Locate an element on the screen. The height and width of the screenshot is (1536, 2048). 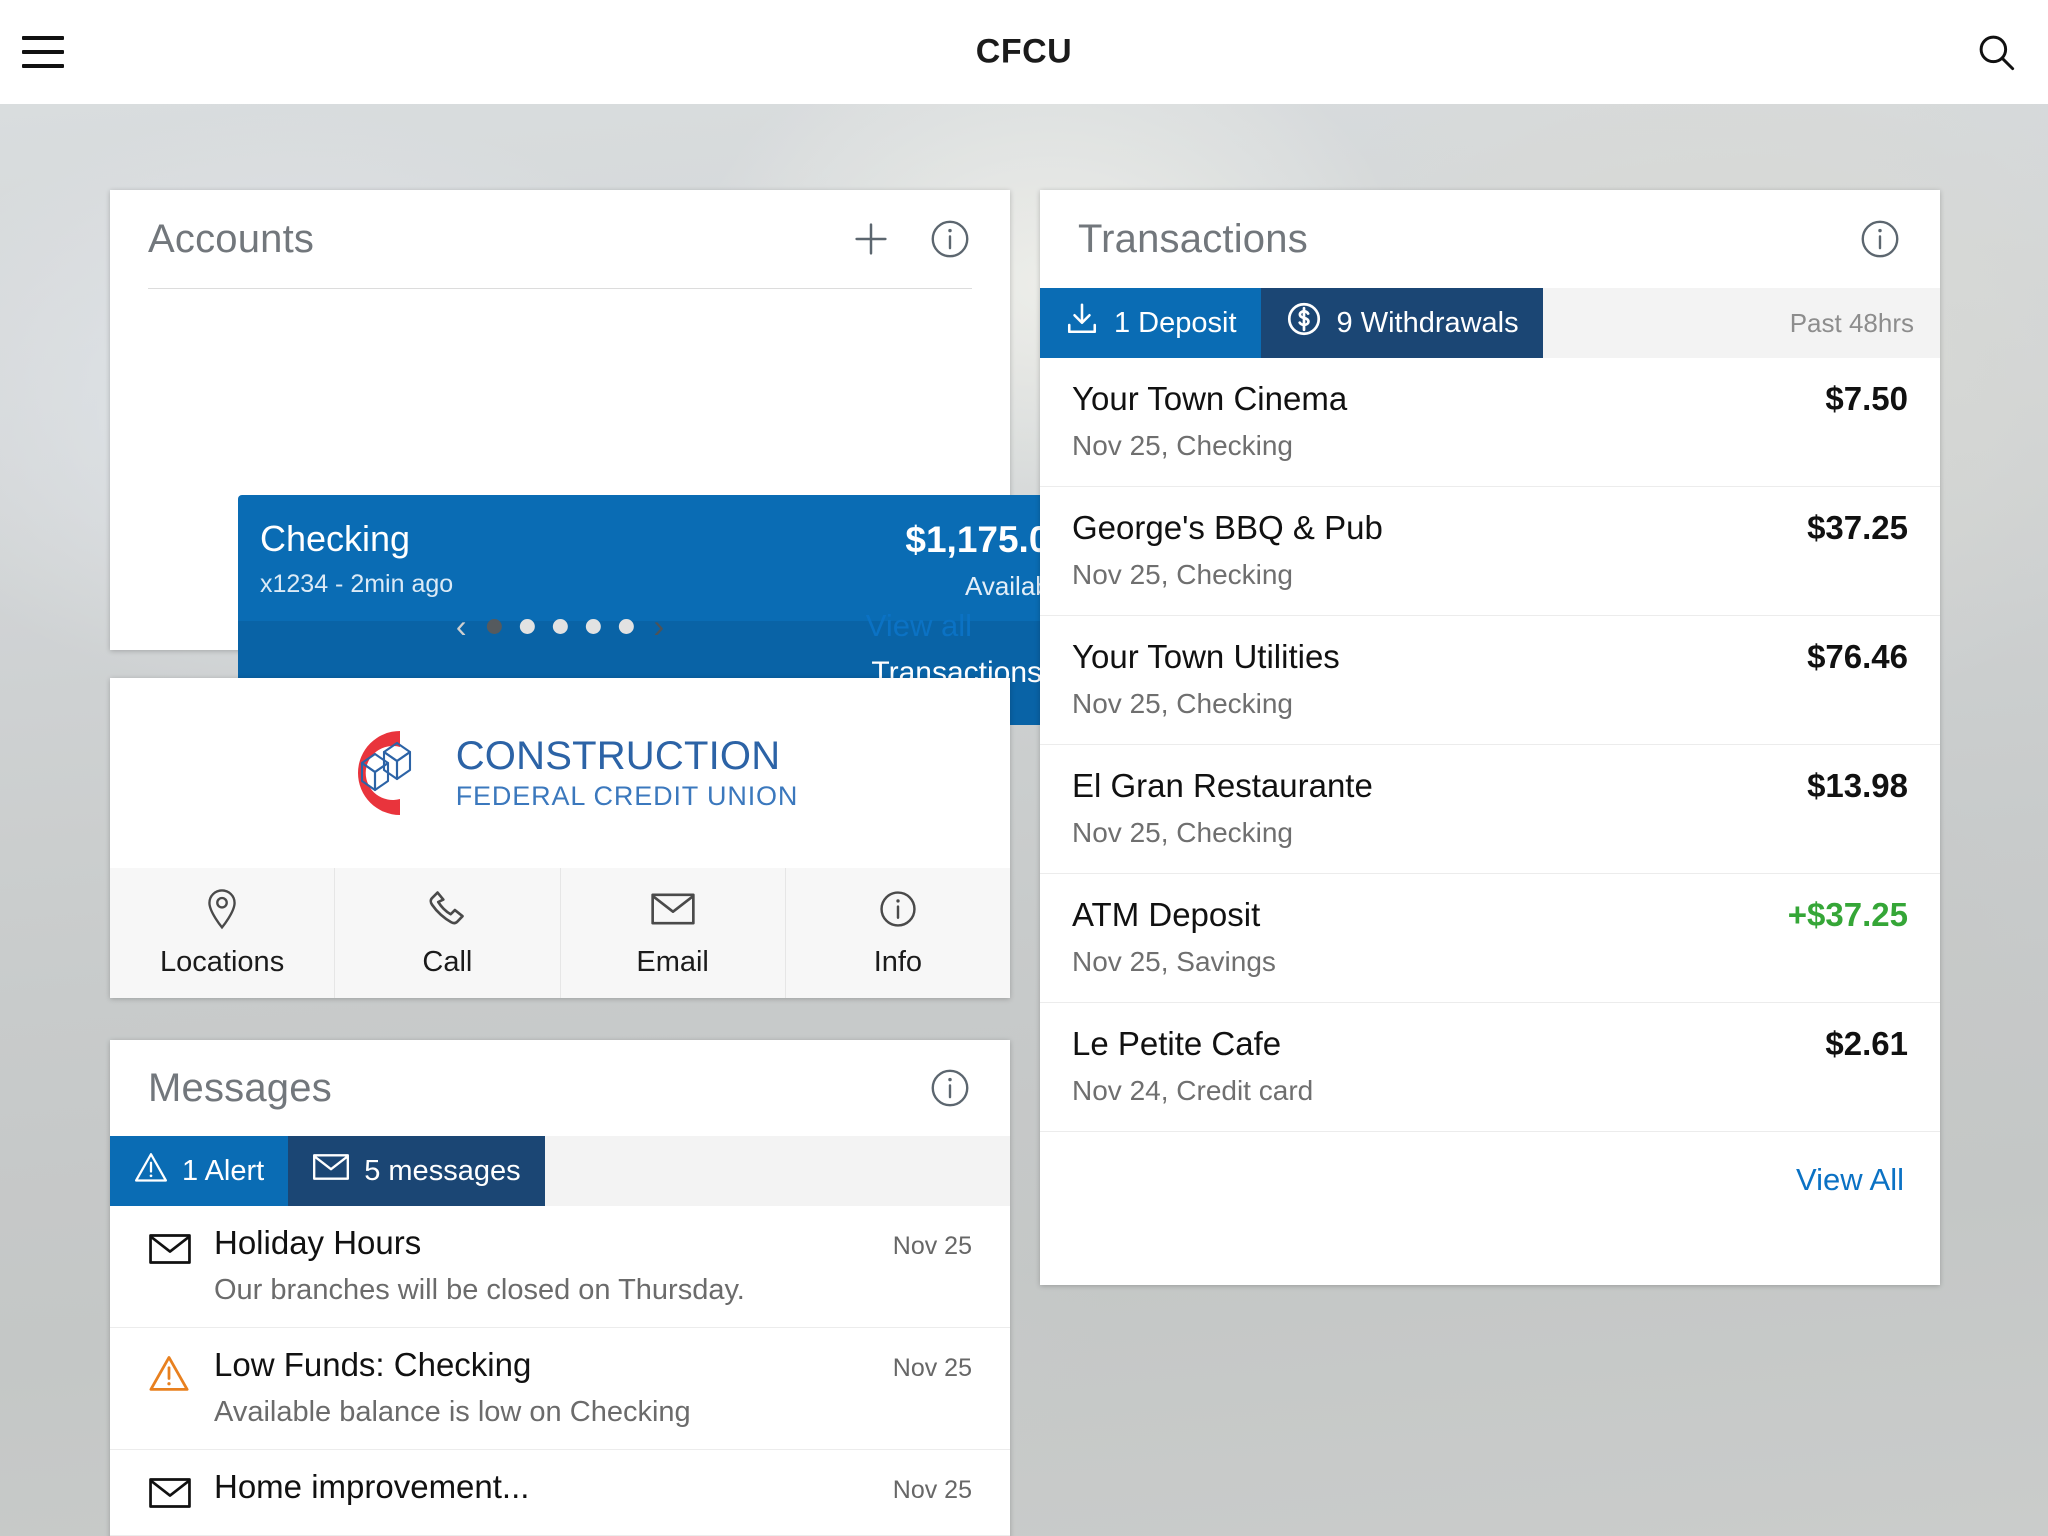
transactions-title: Transactions is located at coordinates (1193, 238).